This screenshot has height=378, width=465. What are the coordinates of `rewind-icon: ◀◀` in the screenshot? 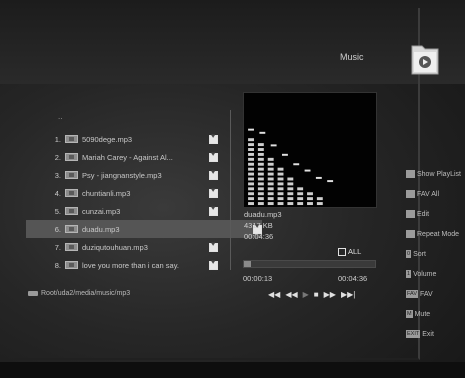 It's located at (291, 294).